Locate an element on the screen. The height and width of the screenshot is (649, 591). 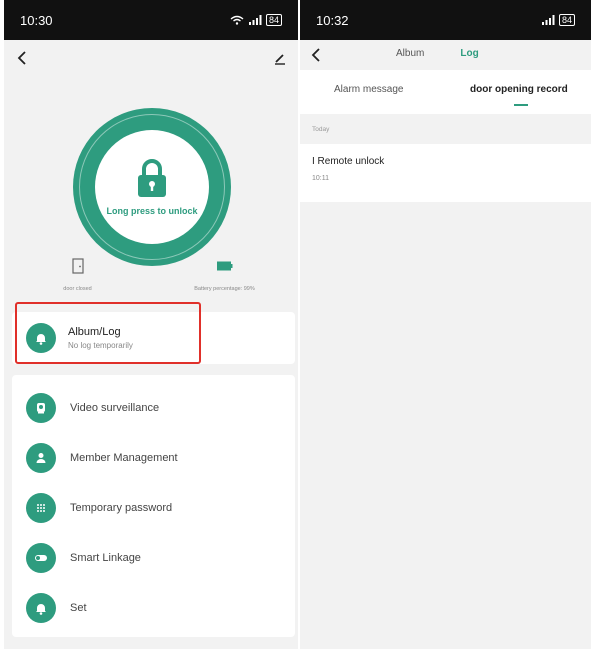
toggle-icon is located at coordinates (41, 558).